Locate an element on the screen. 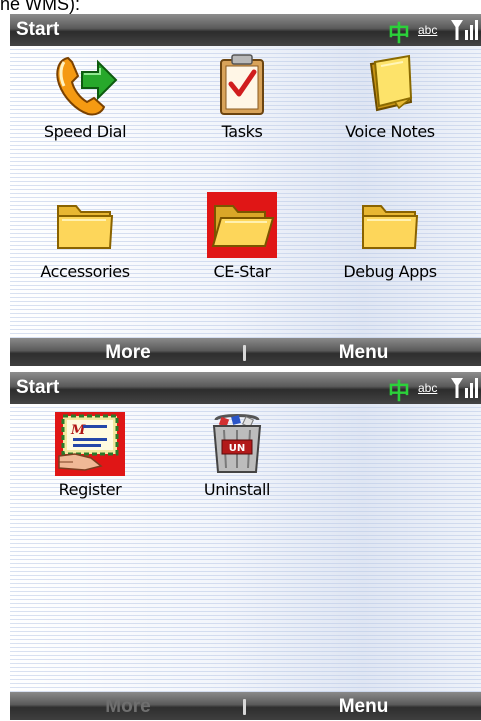  item-label: Uninstall is located at coordinates (237, 489).